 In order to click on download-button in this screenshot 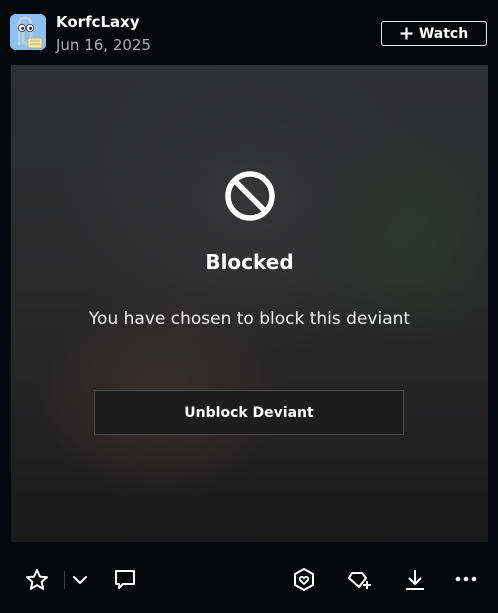, I will do `click(415, 580)`.